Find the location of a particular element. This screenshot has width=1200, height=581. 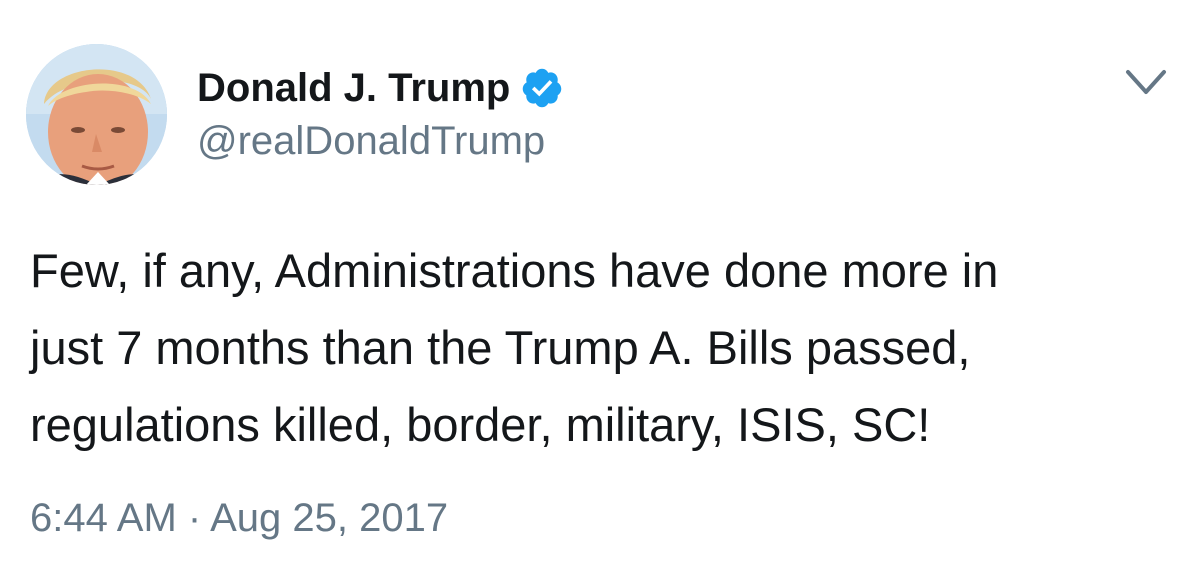

author-row: Donald J. Trump is located at coordinates (380, 88).